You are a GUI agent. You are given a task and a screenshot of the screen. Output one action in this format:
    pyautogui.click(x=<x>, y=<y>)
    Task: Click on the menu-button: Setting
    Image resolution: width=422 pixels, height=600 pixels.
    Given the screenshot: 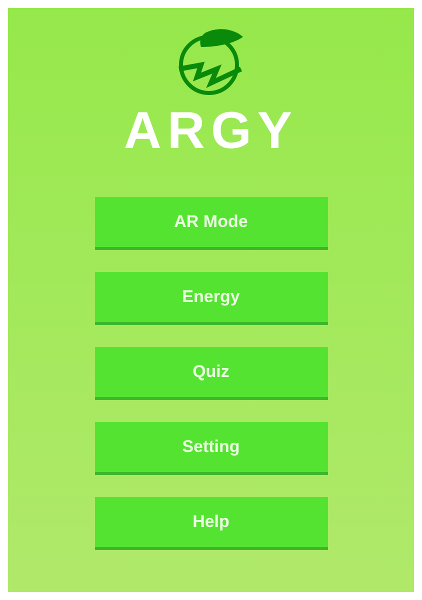 What is the action you would take?
    pyautogui.click(x=211, y=447)
    